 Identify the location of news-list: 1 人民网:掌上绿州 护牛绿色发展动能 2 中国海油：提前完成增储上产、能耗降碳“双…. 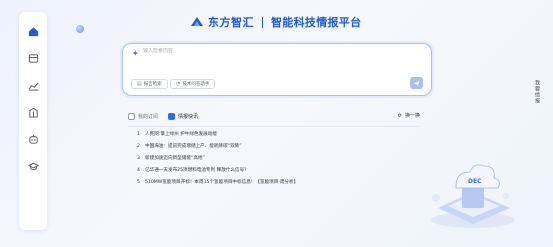
(217, 159).